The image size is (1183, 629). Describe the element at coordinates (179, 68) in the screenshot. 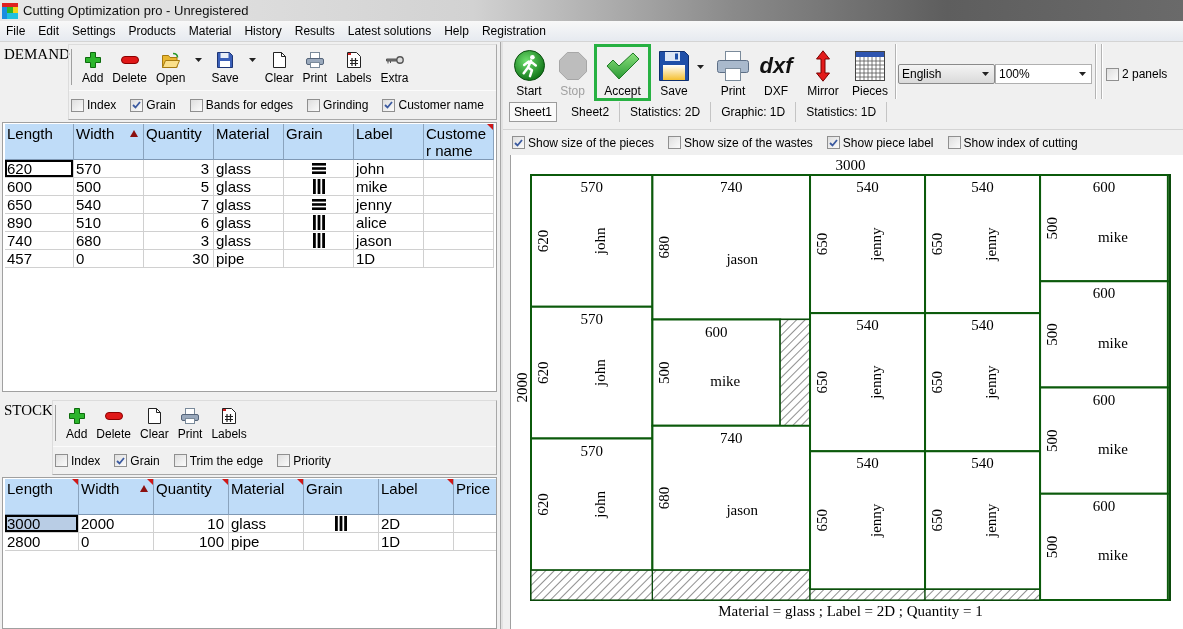

I see `open-button: Open` at that location.